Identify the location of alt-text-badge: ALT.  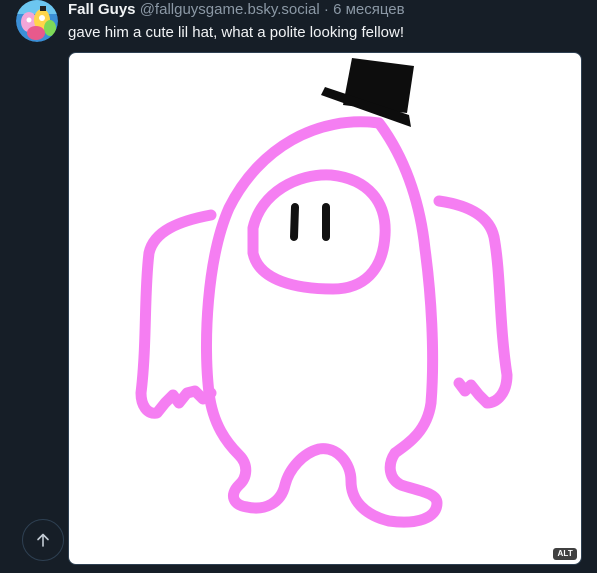
(565, 554).